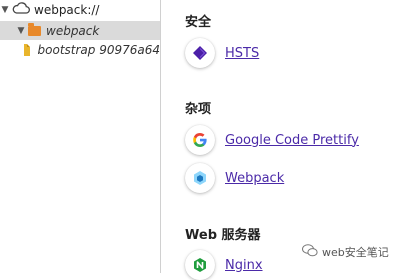 The image size is (405, 280). I want to click on nginx-icon, so click(200, 265).